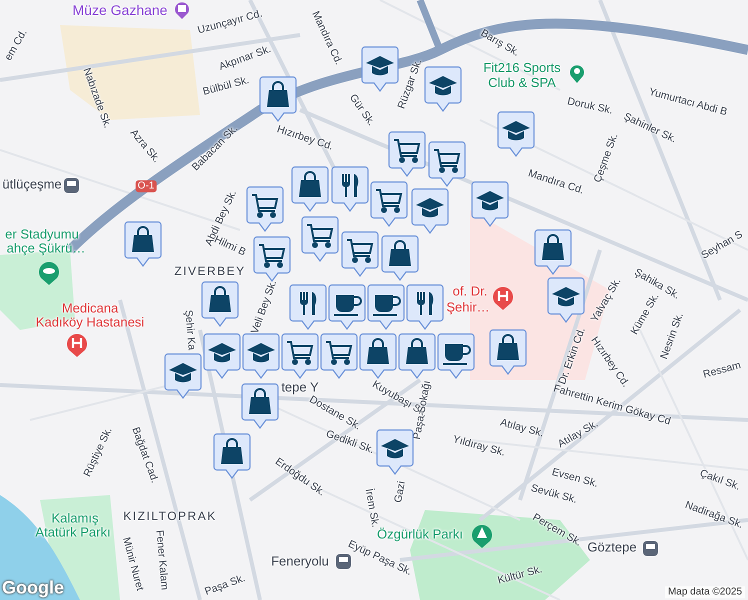  What do you see at coordinates (230, 22) in the screenshot?
I see `street-label: Uzunçayır Cd.` at bounding box center [230, 22].